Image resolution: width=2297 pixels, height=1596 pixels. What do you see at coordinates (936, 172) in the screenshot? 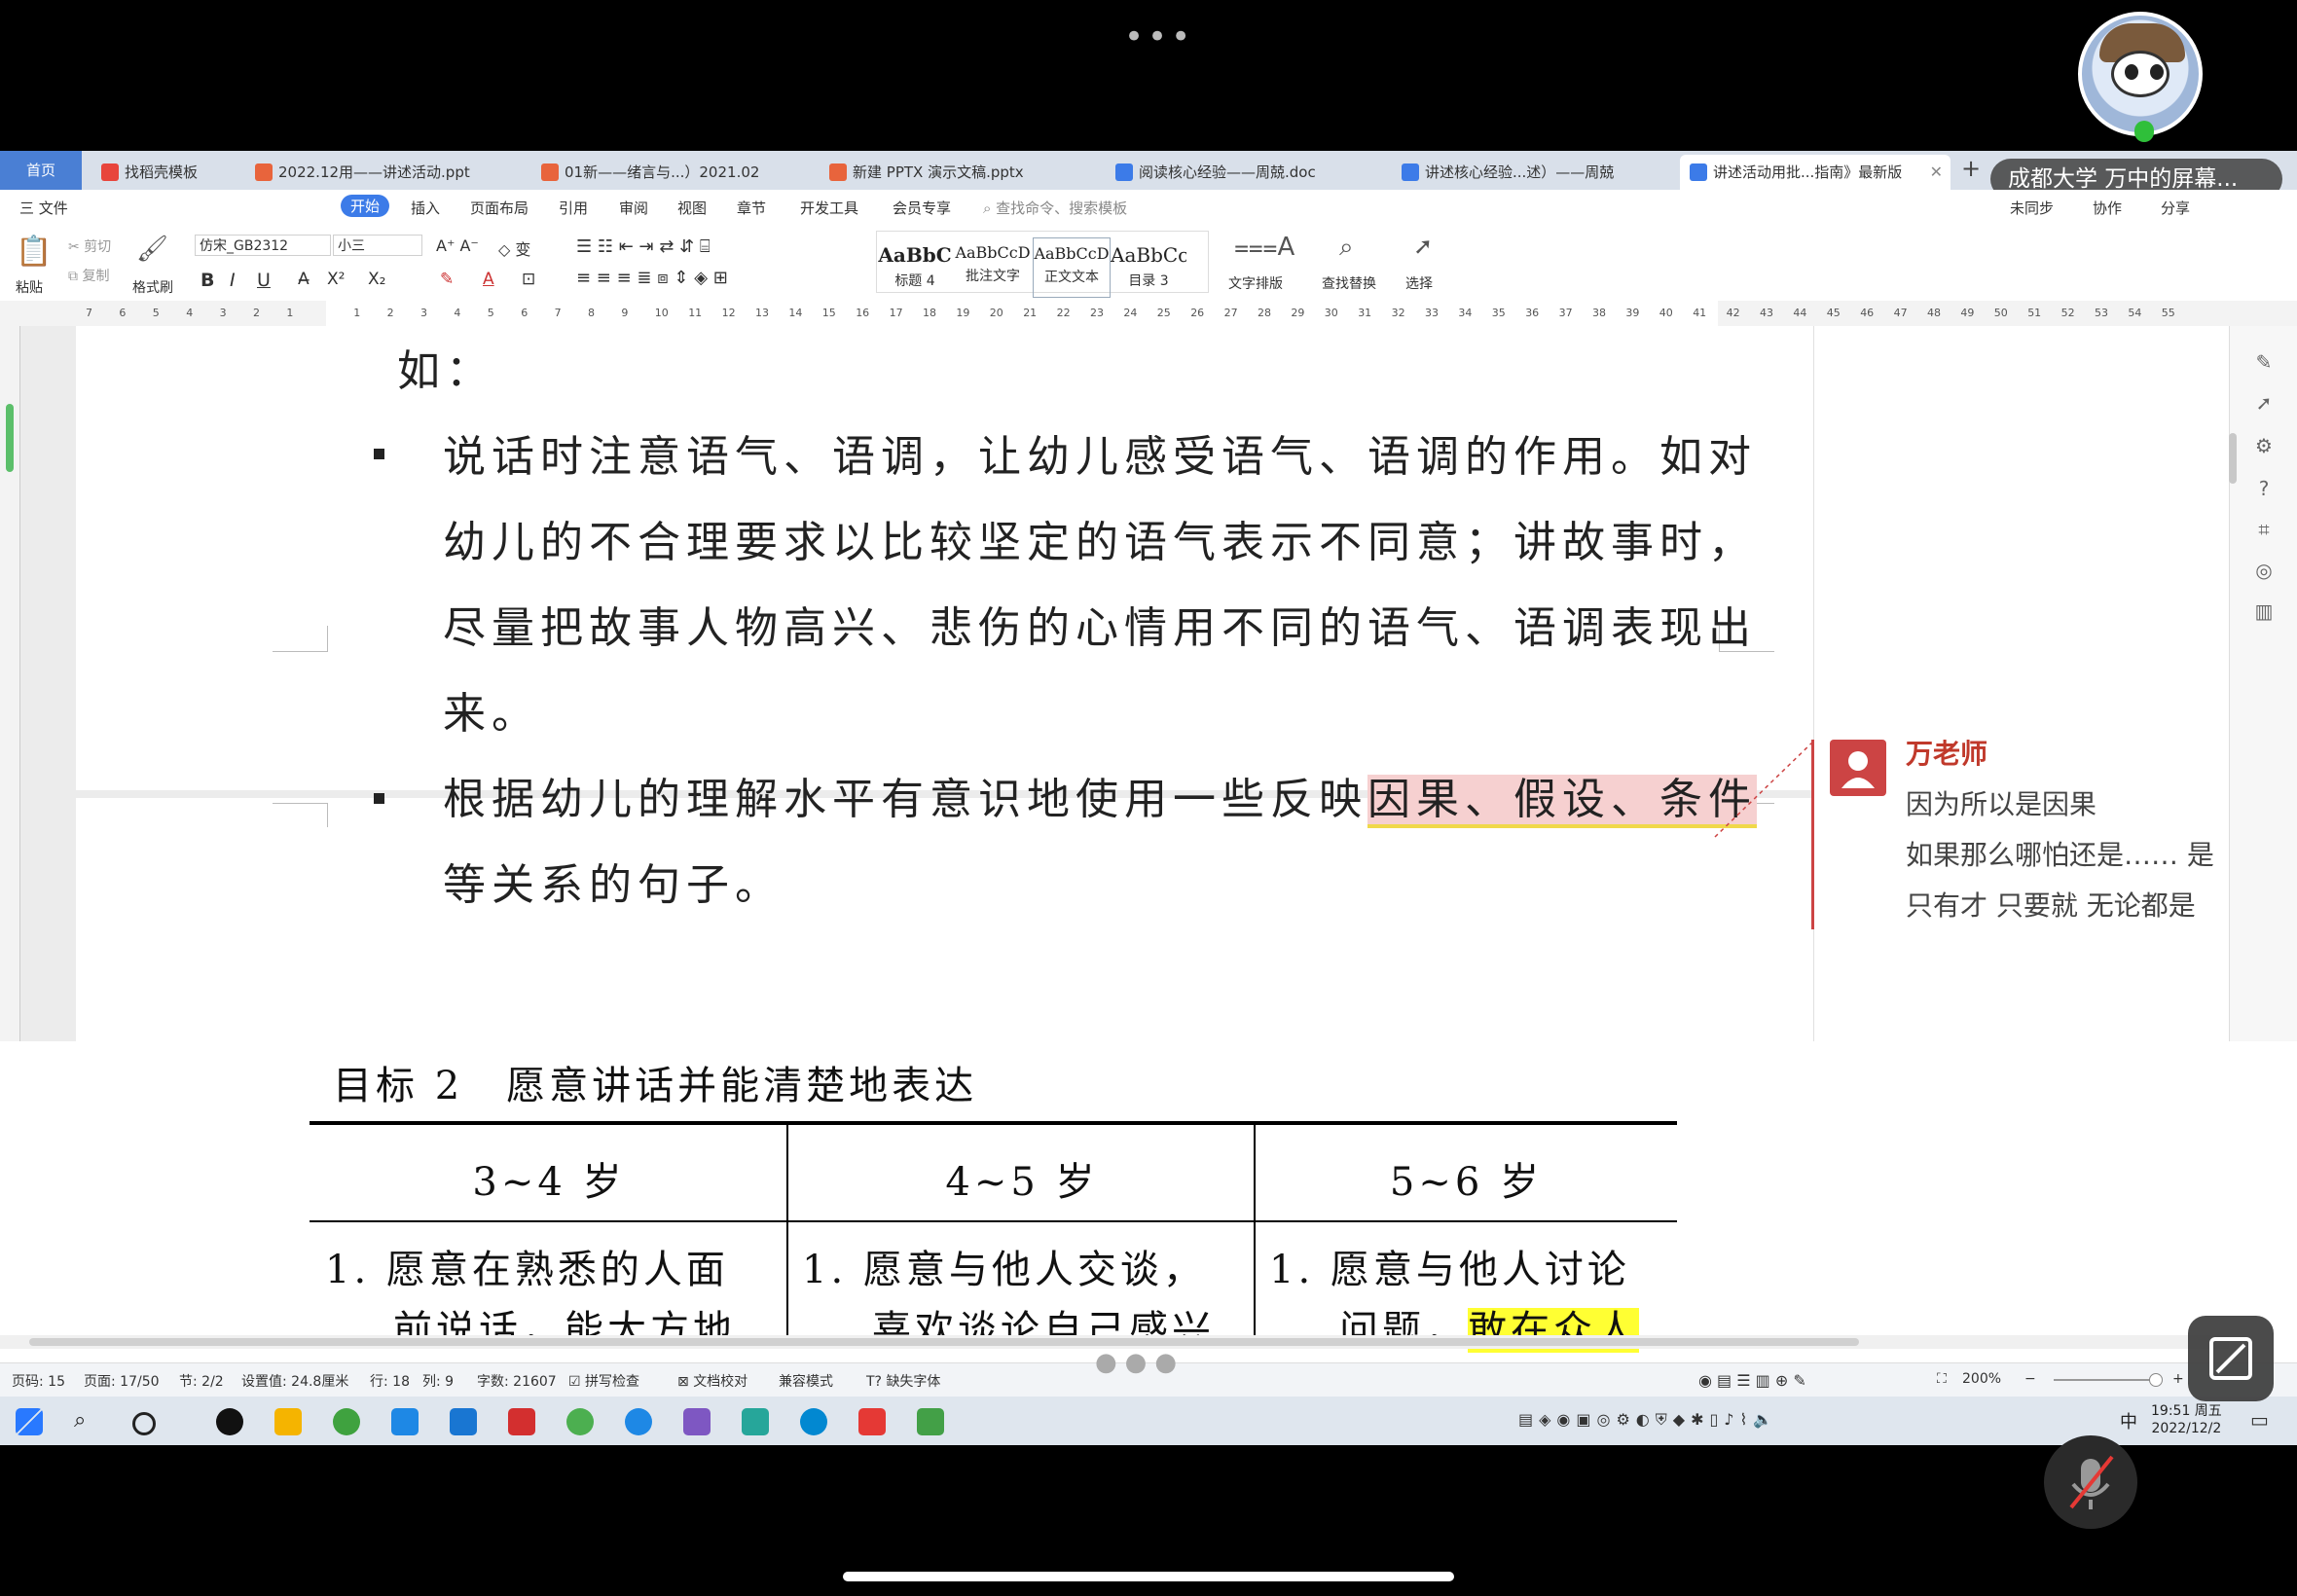
I see `tab-ppt-3: 新建 PPTX 演示文稿.pptx` at bounding box center [936, 172].